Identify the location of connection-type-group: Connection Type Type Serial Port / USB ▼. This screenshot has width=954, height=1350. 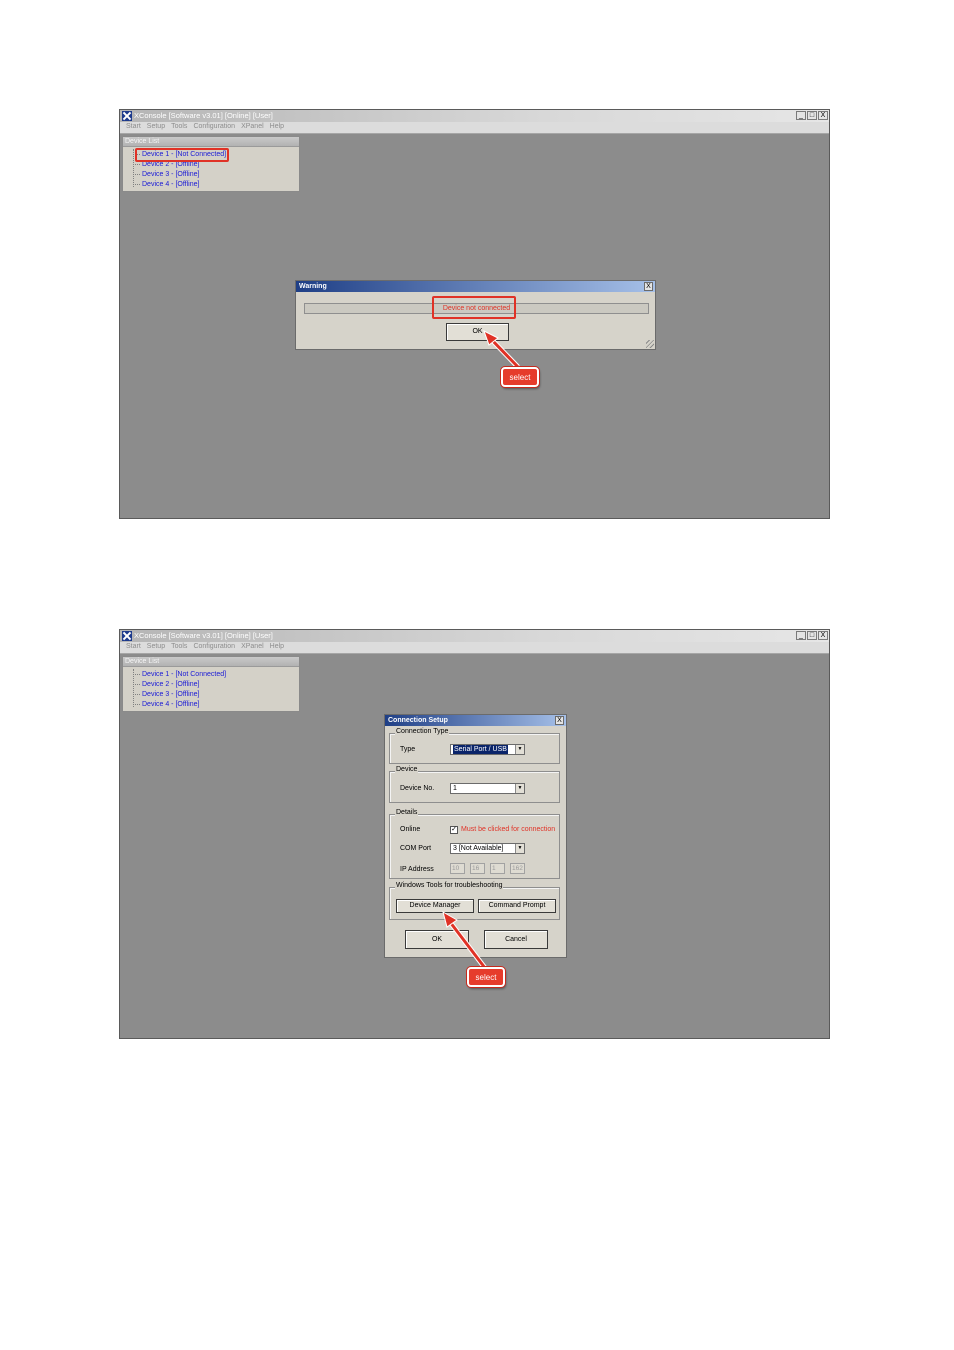
(474, 746).